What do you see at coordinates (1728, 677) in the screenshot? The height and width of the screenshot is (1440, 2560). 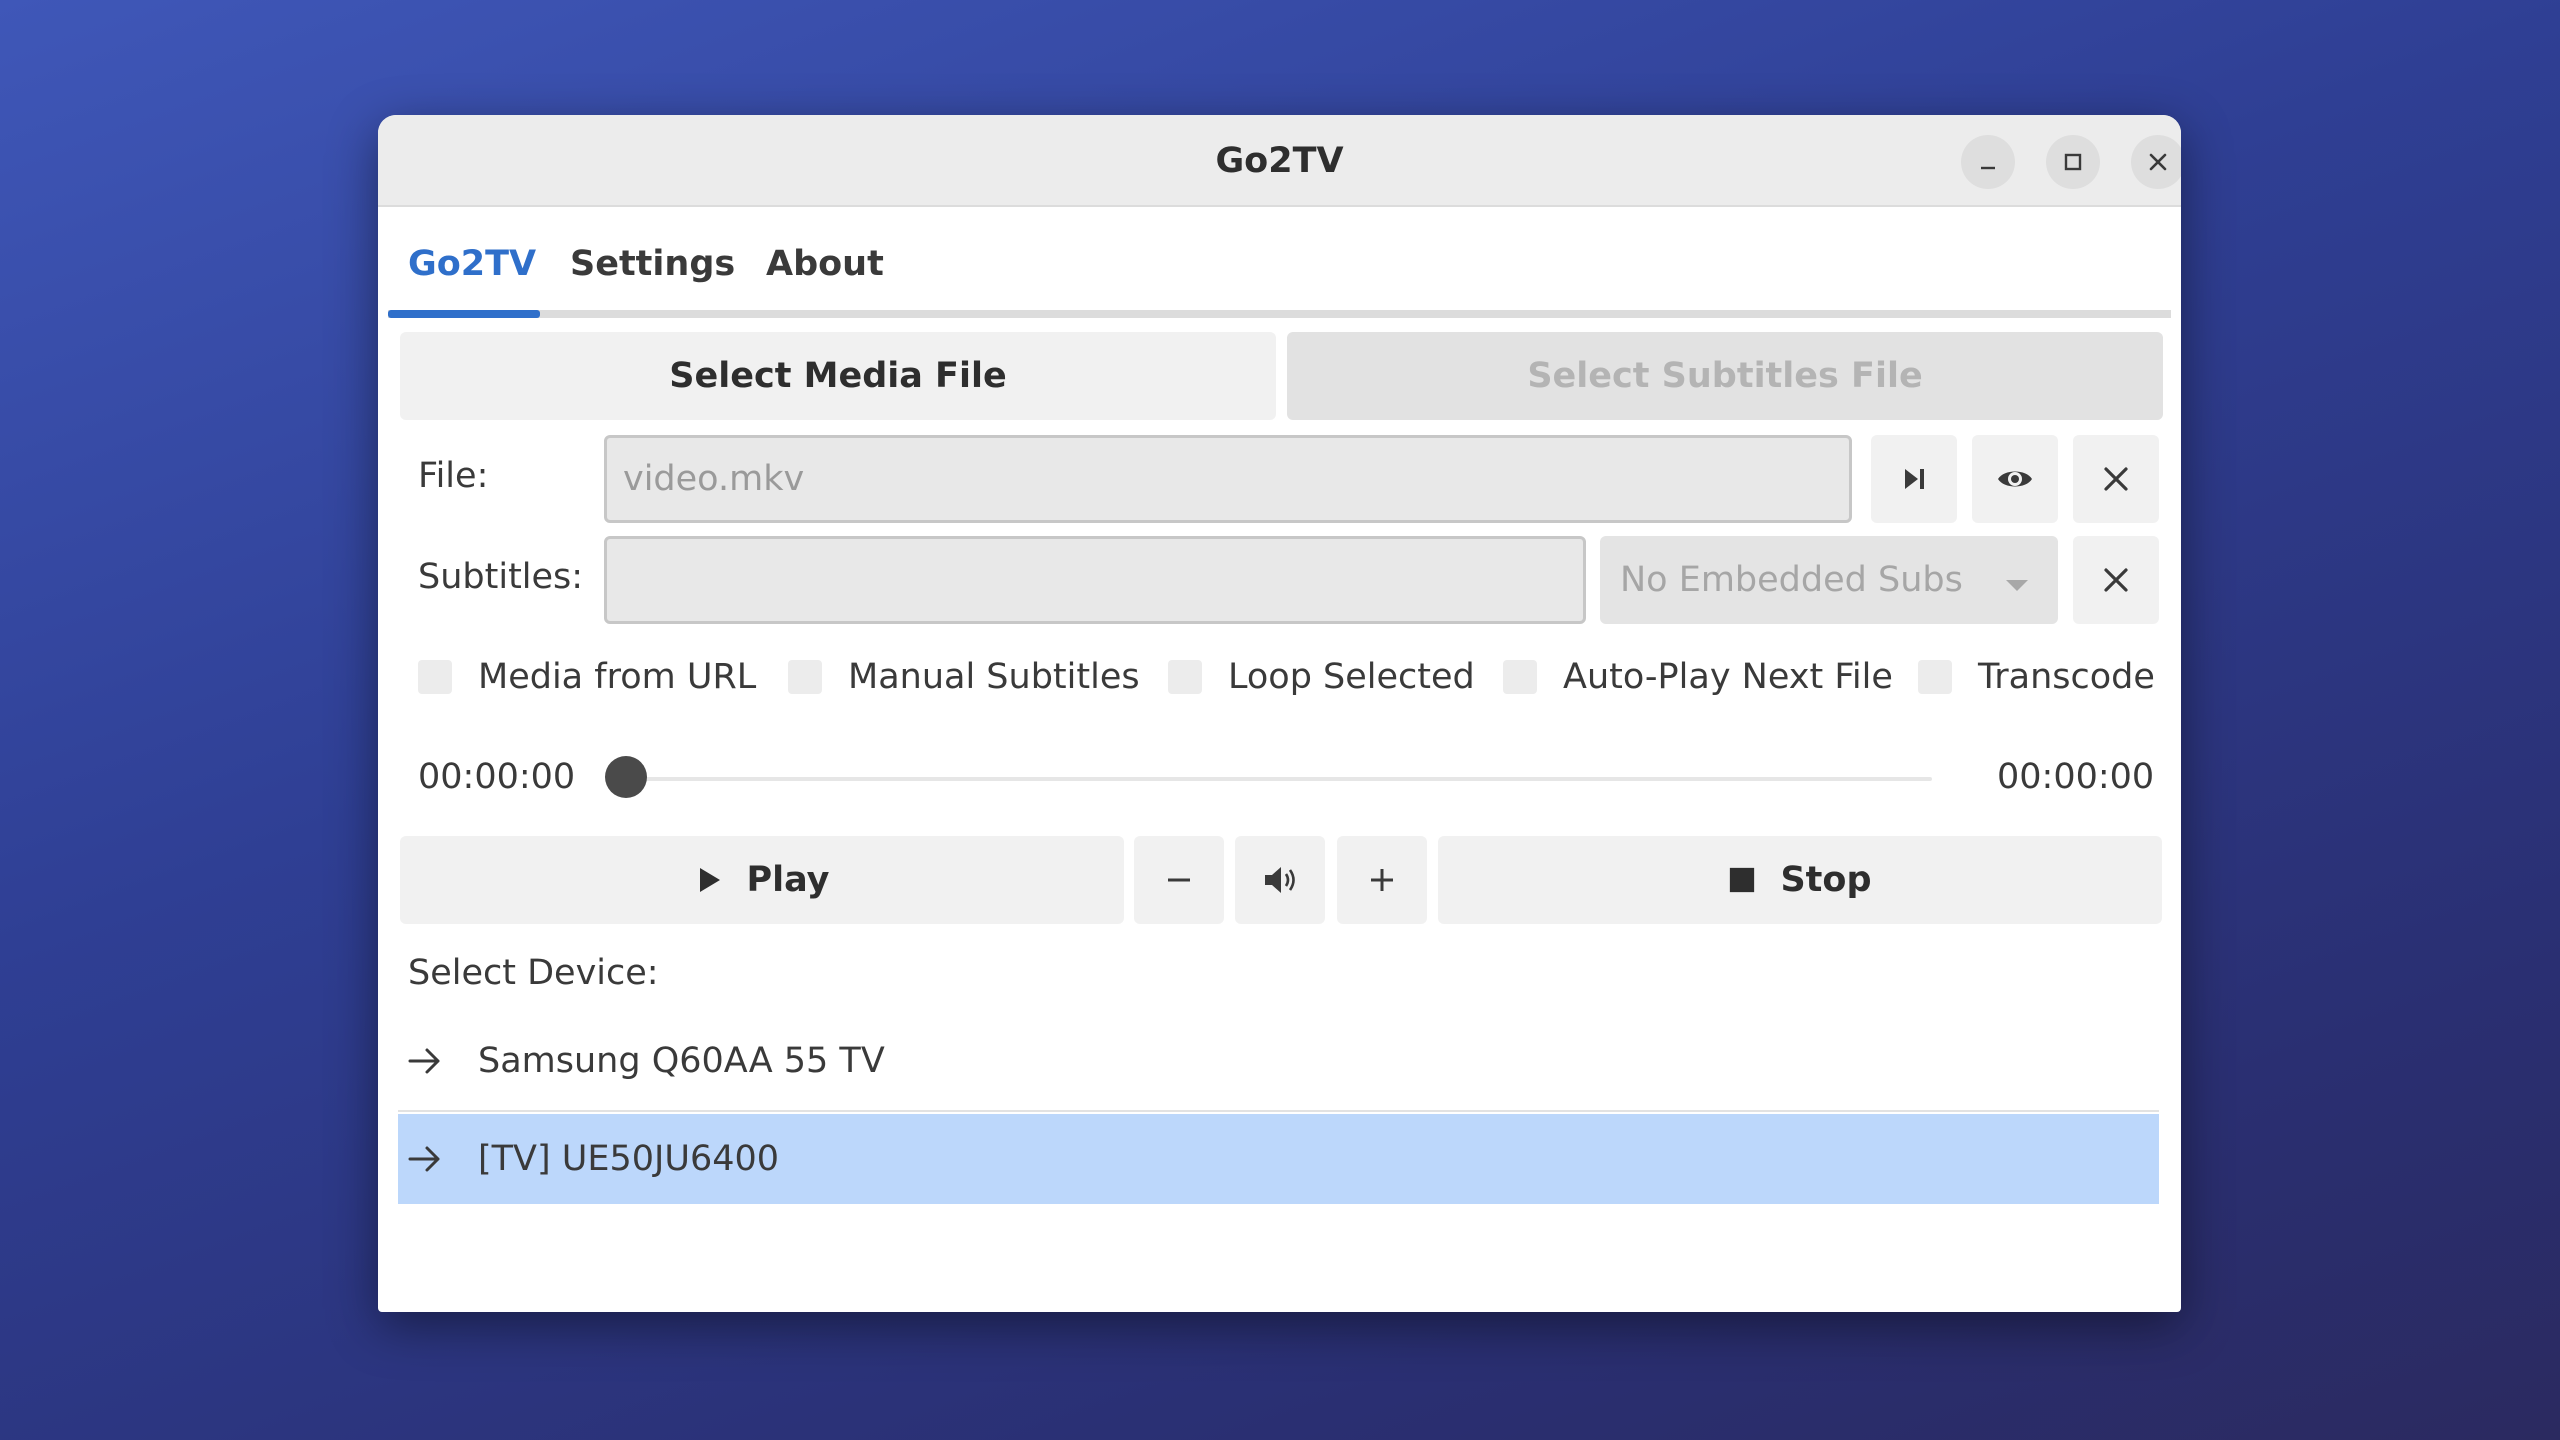 I see `checkbox-label: Auto-Play Next File` at bounding box center [1728, 677].